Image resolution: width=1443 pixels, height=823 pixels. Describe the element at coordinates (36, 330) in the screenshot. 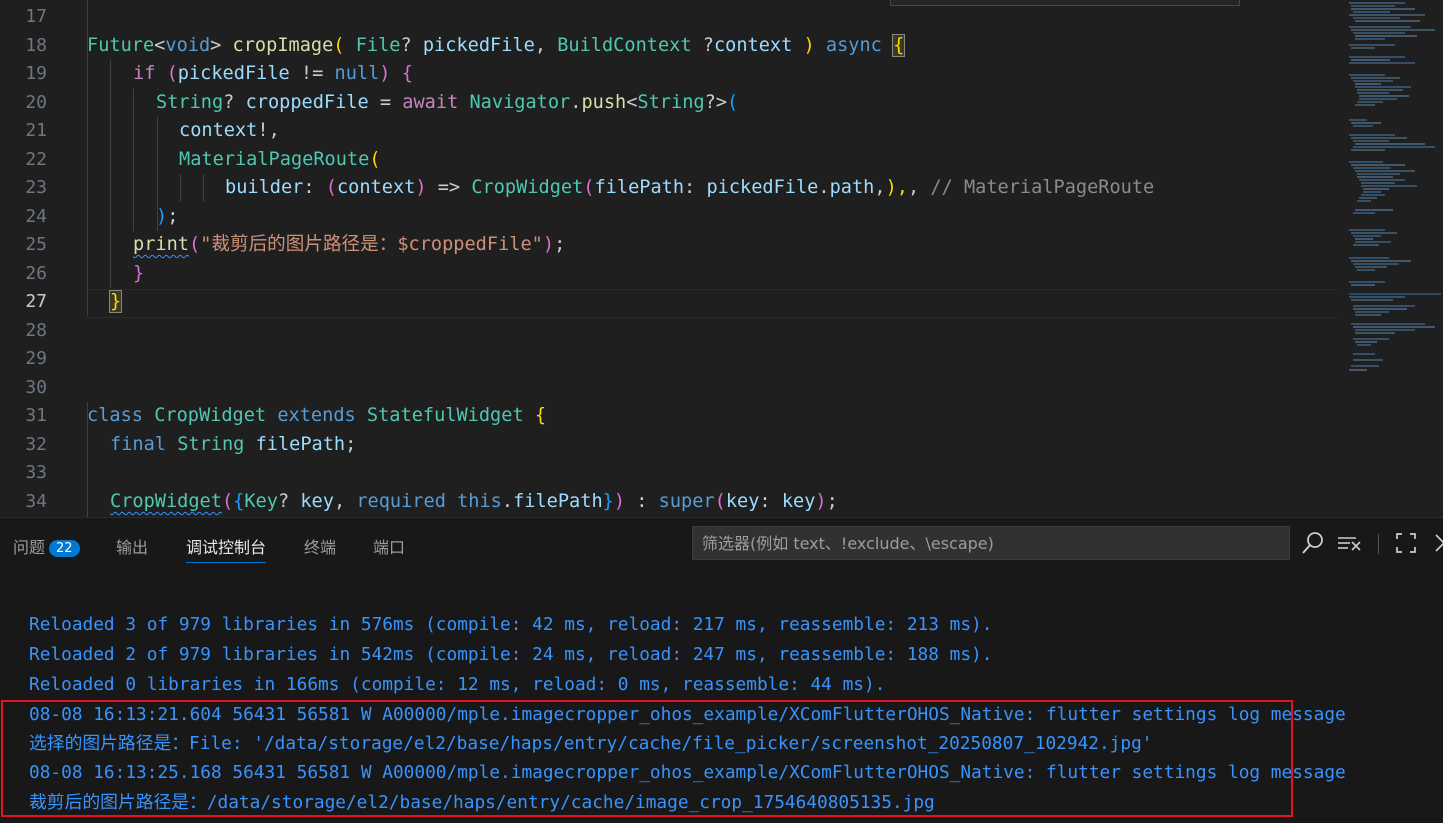

I see `line-number: 28` at that location.